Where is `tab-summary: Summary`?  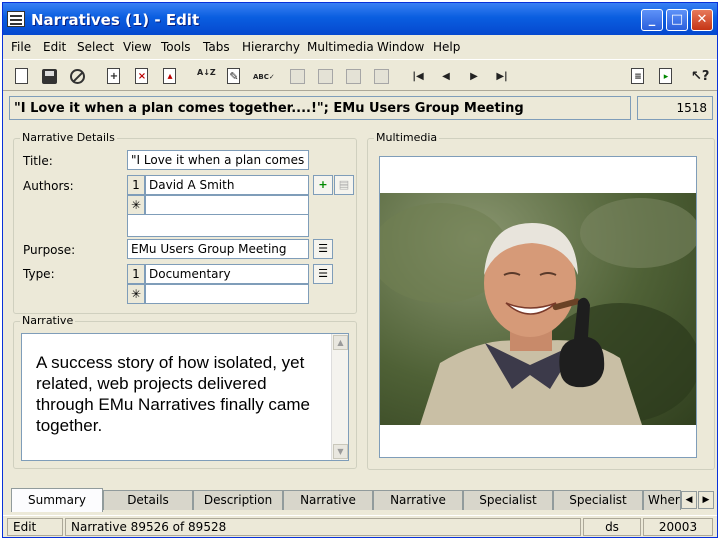 tab-summary: Summary is located at coordinates (57, 500).